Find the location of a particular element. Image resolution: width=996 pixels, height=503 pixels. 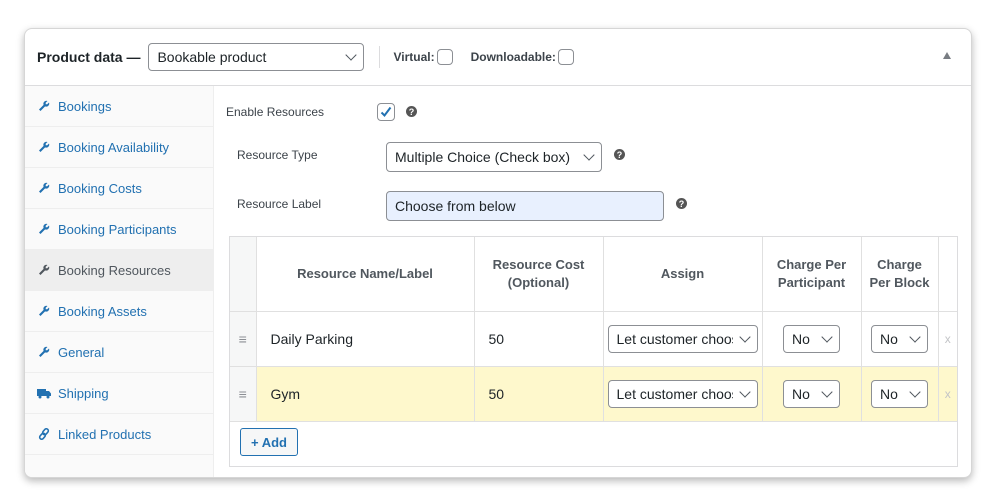

resource-type-label: Resource Type is located at coordinates (277, 155).